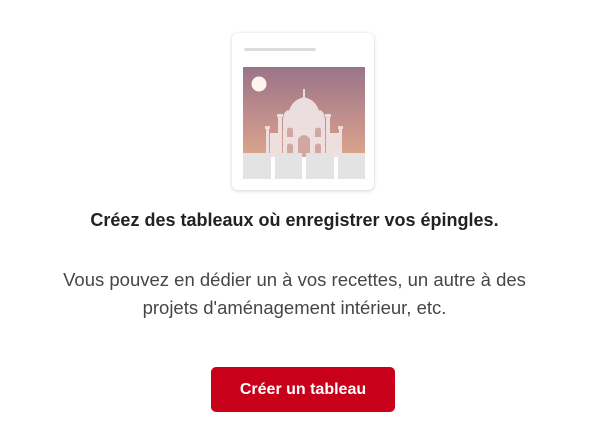 This screenshot has width=589, height=424. I want to click on board-preview-card, so click(303, 111).